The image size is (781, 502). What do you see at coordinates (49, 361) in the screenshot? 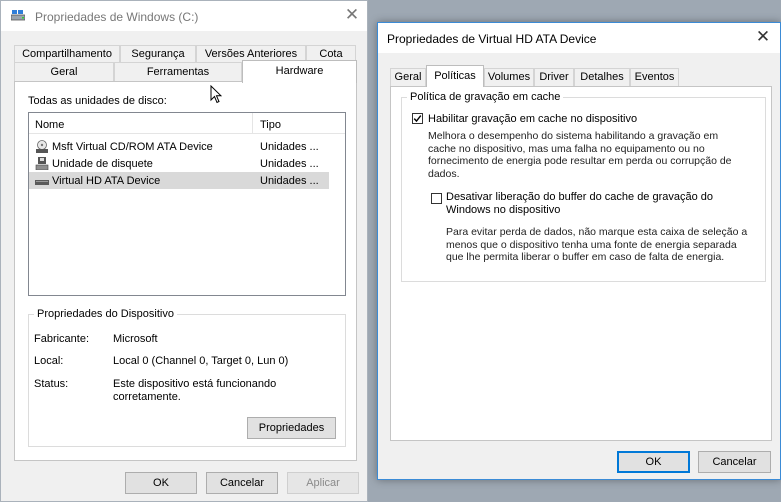
I see `location-label: Local:` at bounding box center [49, 361].